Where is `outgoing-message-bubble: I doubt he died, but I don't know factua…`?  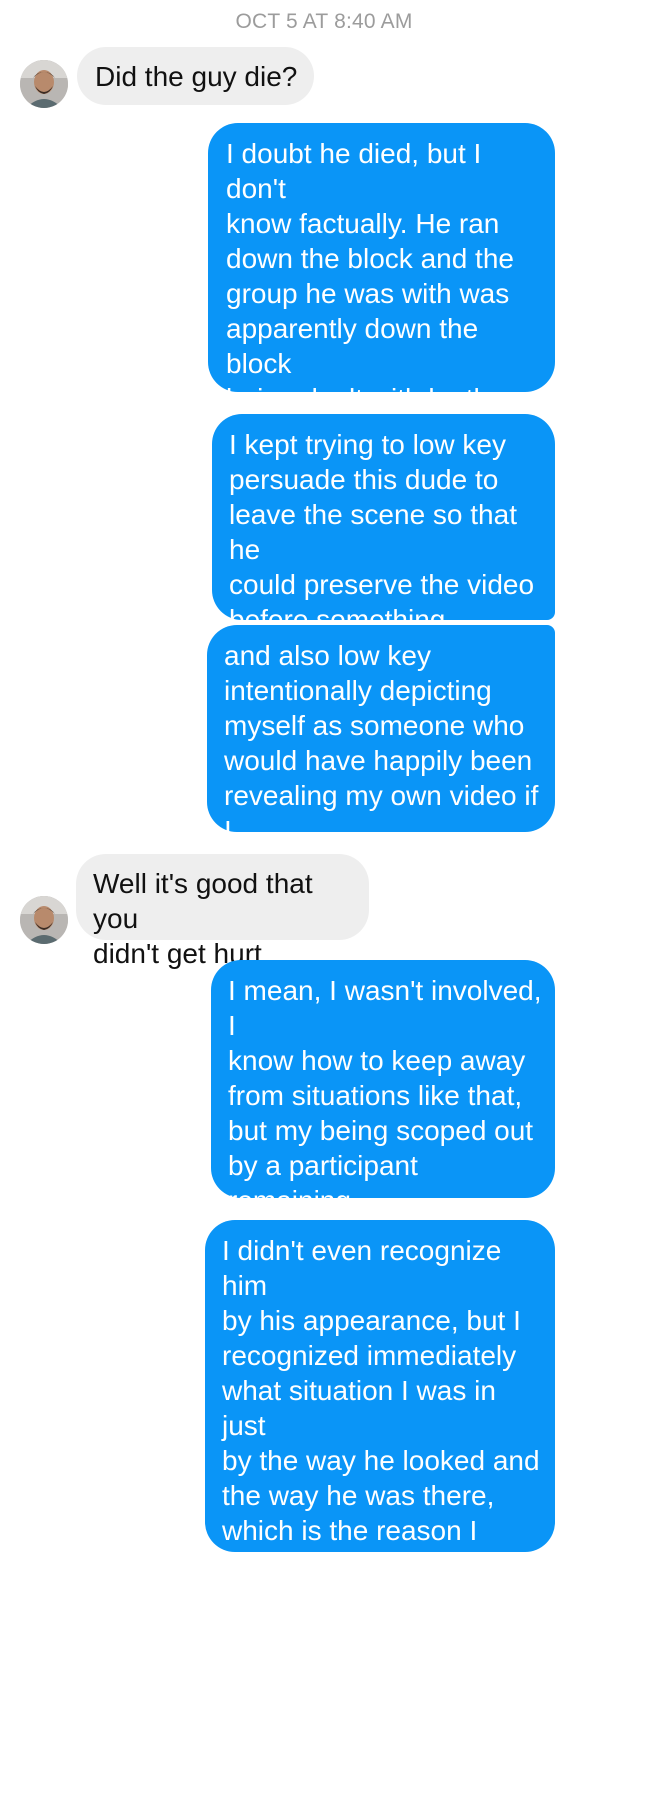
outgoing-message-bubble: I doubt he died, but I don't know factua… is located at coordinates (381, 303).